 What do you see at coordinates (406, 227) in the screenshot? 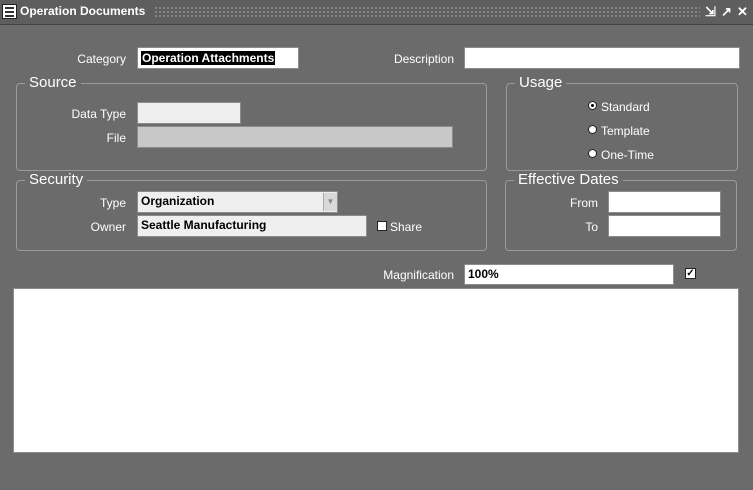
I see `share-label: Share` at bounding box center [406, 227].